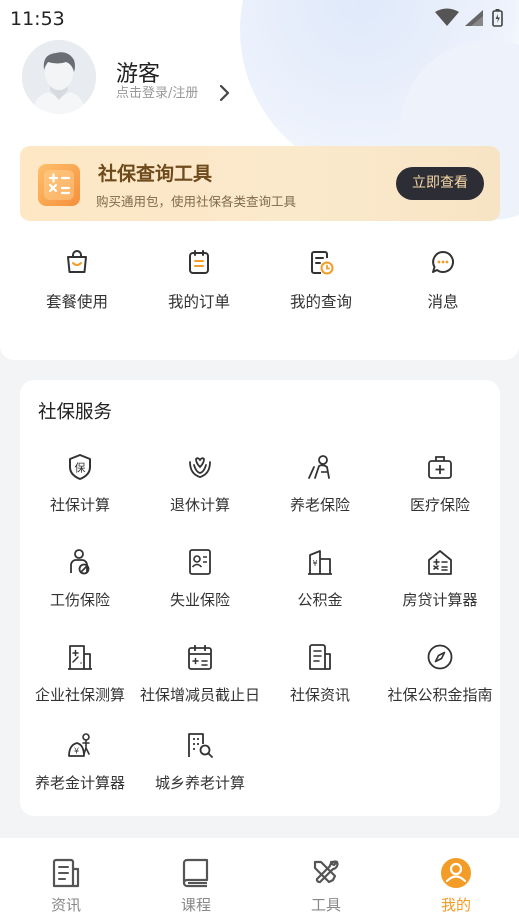 Image resolution: width=519 pixels, height=924 pixels. I want to click on status-icons, so click(469, 17).